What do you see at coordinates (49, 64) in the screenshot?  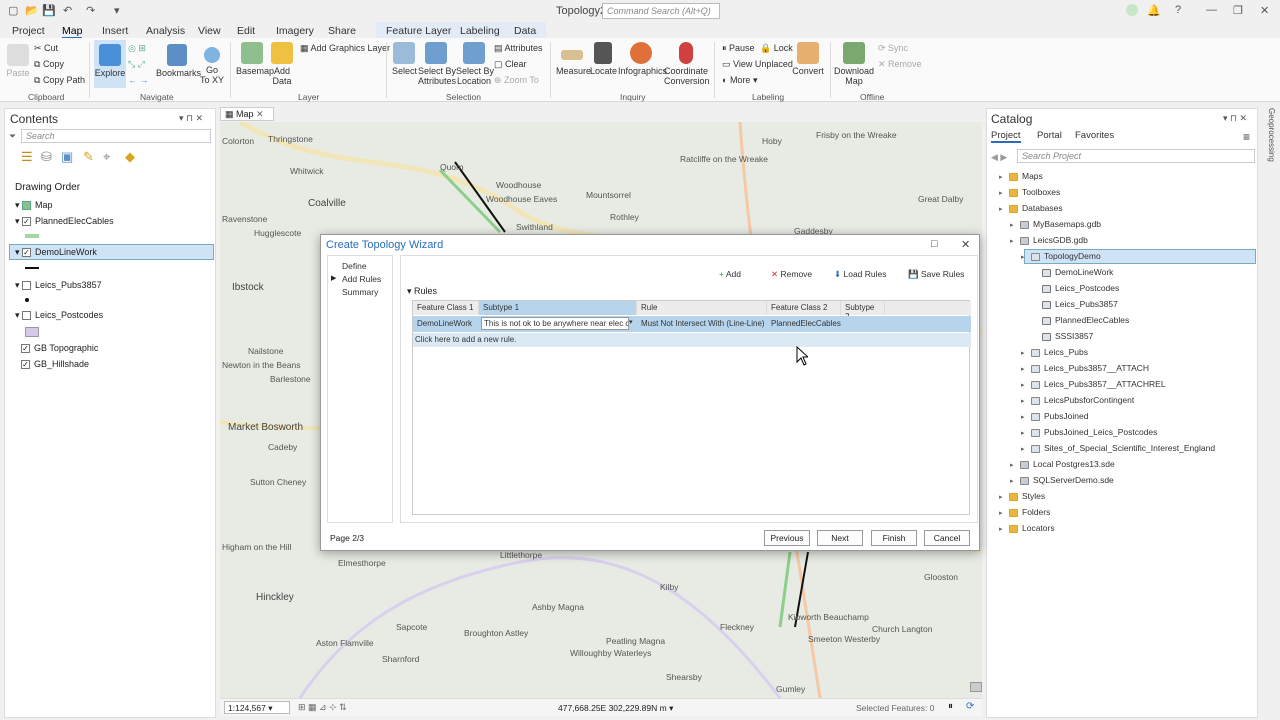 I see `copy-button: ⧉ Copy` at bounding box center [49, 64].